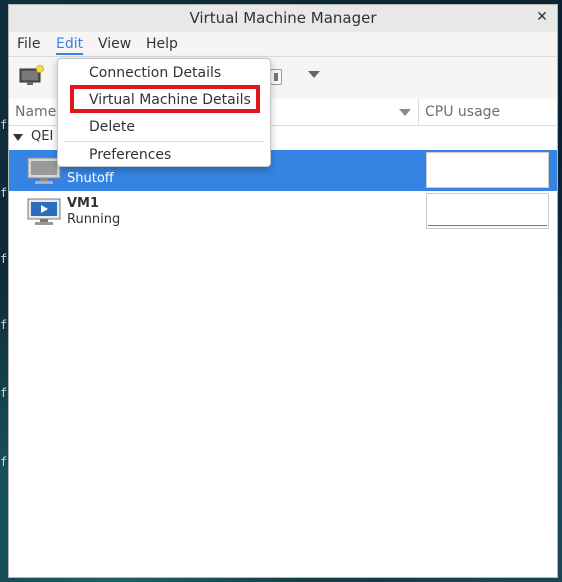 The image size is (562, 582). What do you see at coordinates (283, 44) in the screenshot?
I see `menubar: File Edit View Help` at bounding box center [283, 44].